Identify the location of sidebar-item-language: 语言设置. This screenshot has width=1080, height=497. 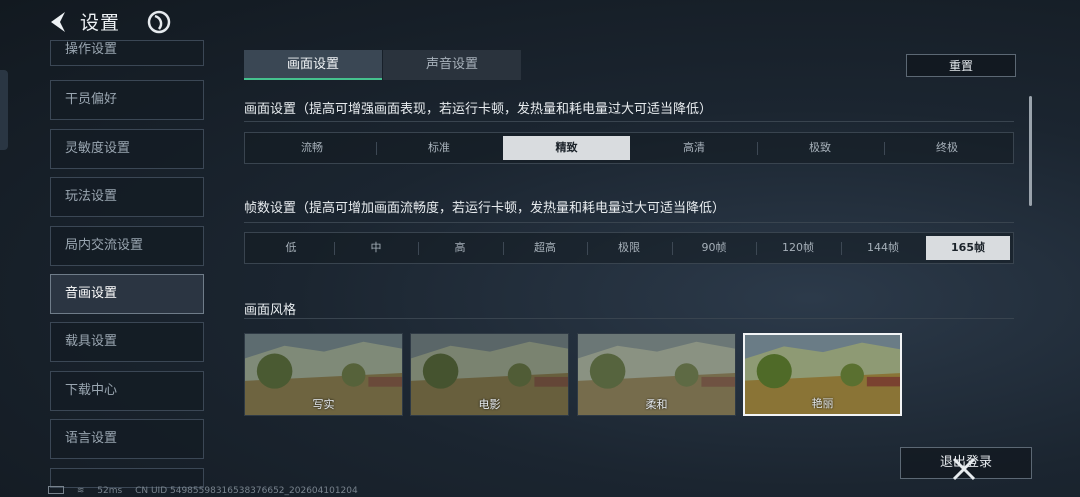
(127, 439).